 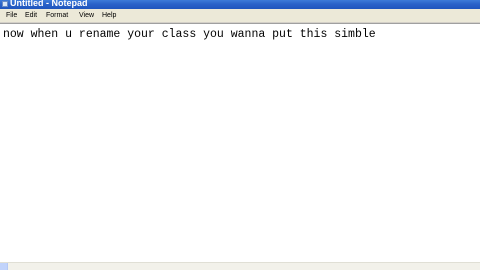 I want to click on horizontal-scrollbar, so click(x=240, y=266).